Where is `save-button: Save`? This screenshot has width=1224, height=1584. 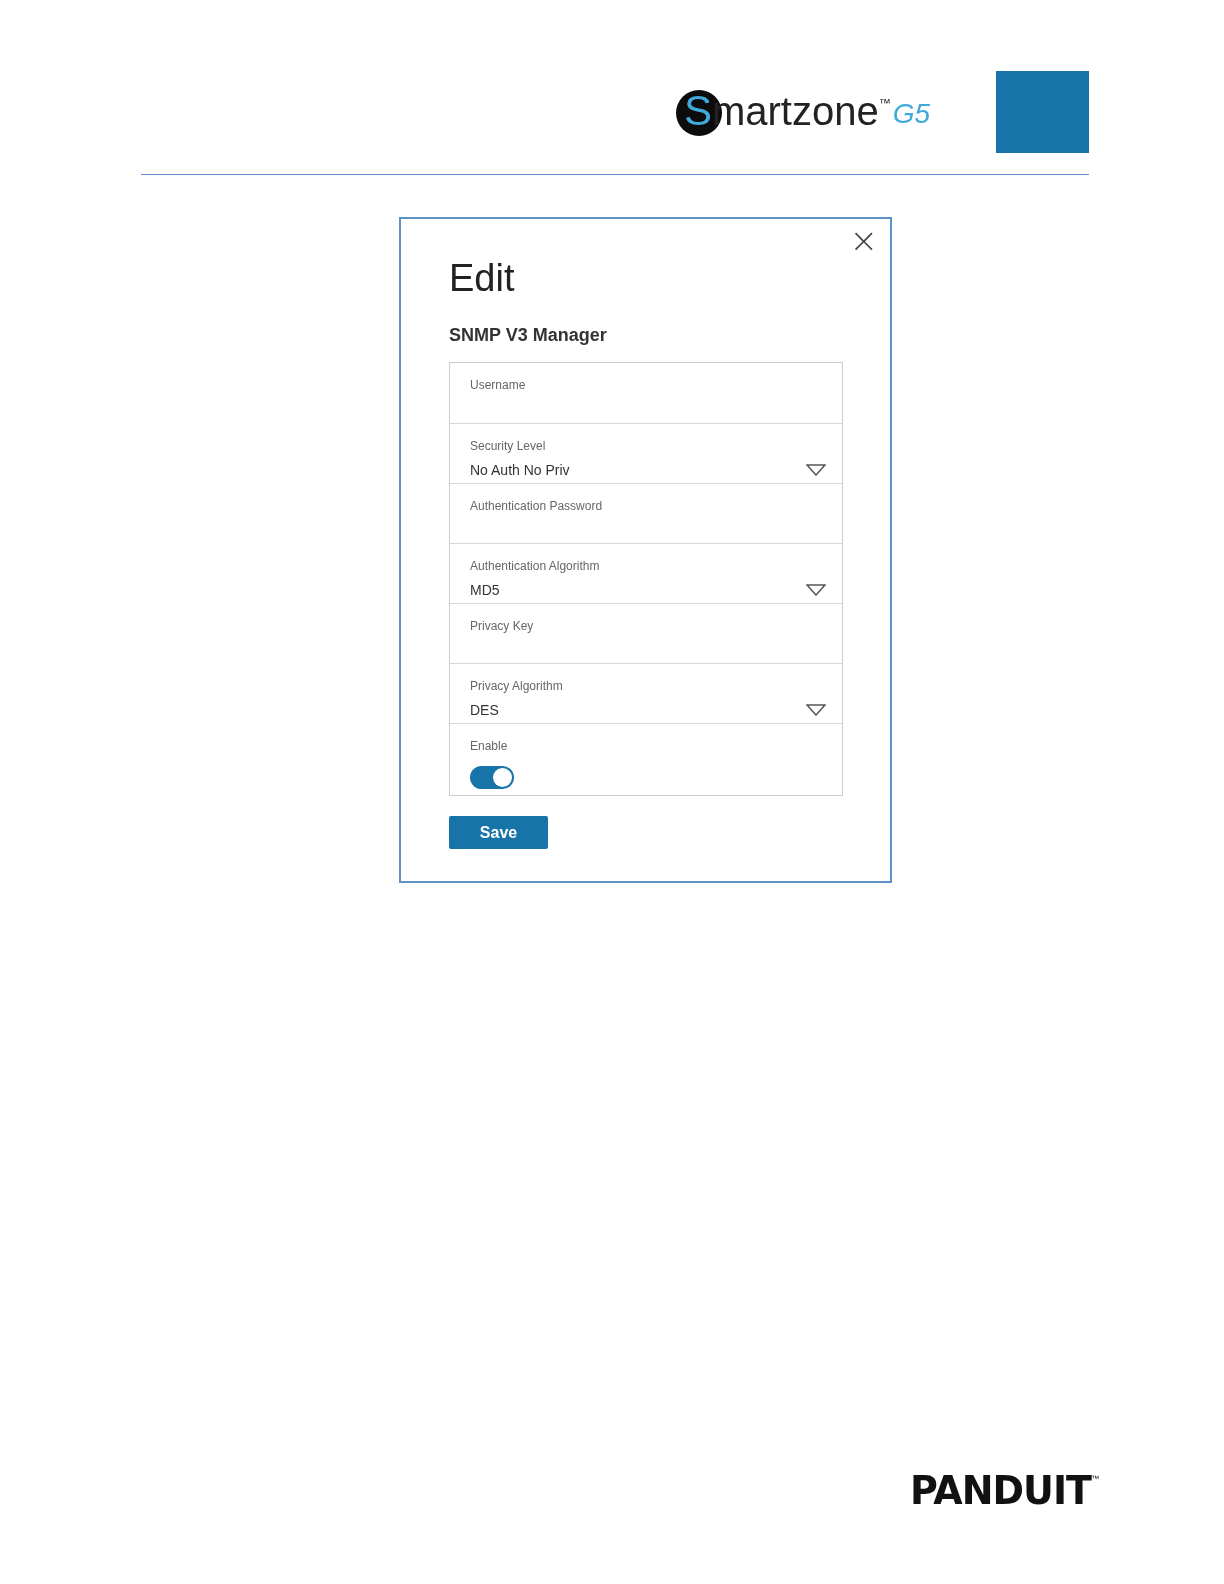 save-button: Save is located at coordinates (498, 832).